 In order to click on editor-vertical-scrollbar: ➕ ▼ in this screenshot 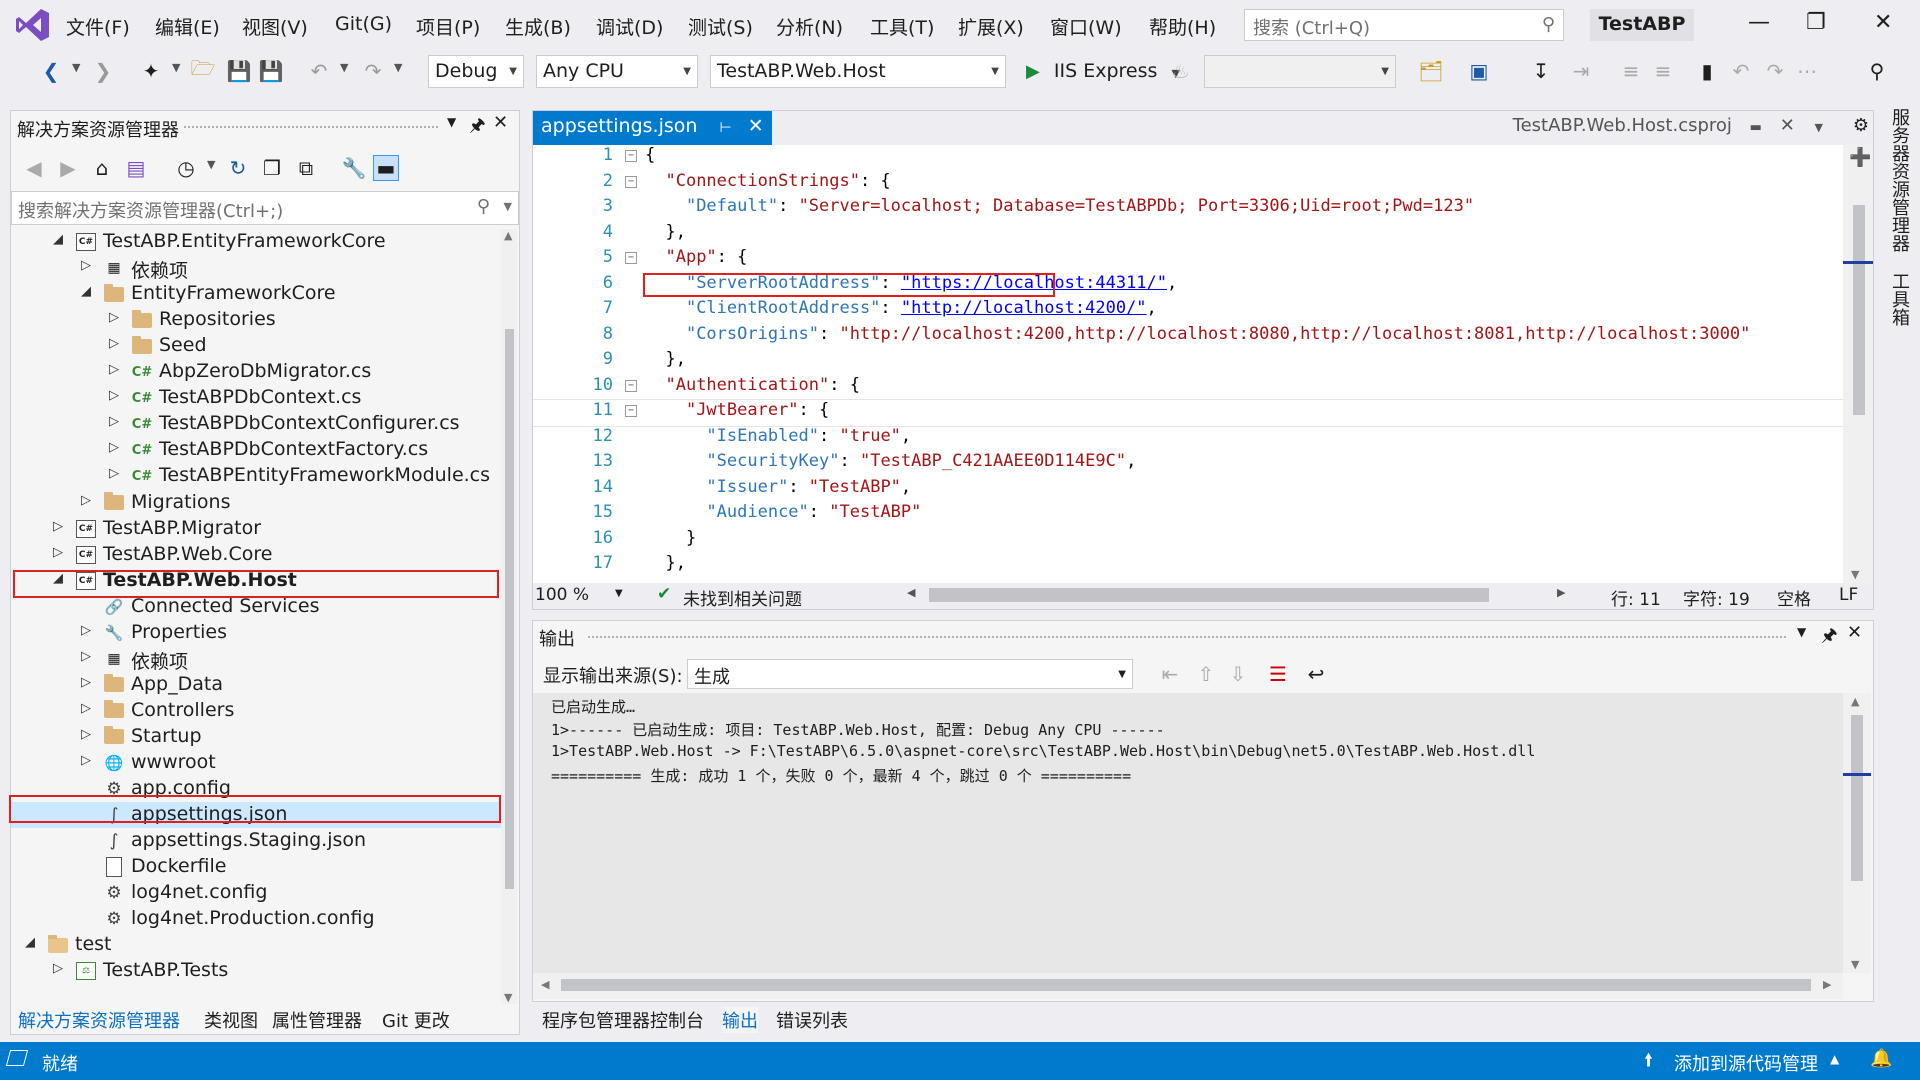, I will do `click(1858, 364)`.